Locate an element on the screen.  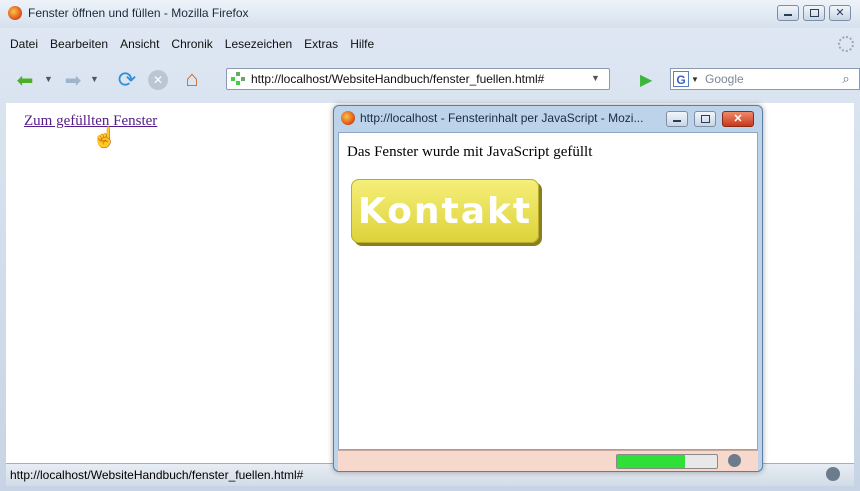
close-icon: ✕ is located at coordinates (840, 13).